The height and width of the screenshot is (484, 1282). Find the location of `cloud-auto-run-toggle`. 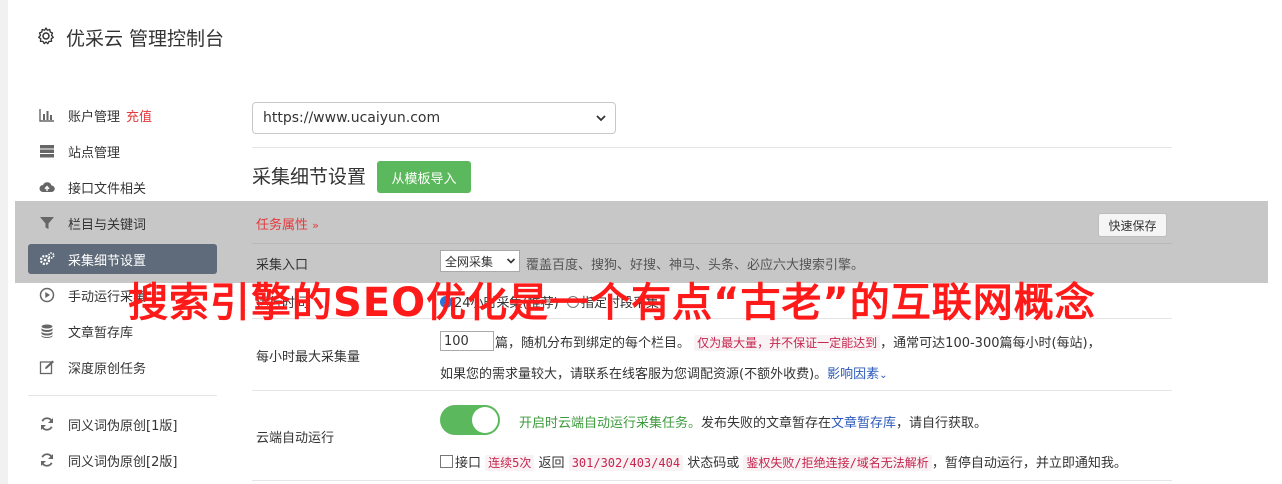

cloud-auto-run-toggle is located at coordinates (470, 420).